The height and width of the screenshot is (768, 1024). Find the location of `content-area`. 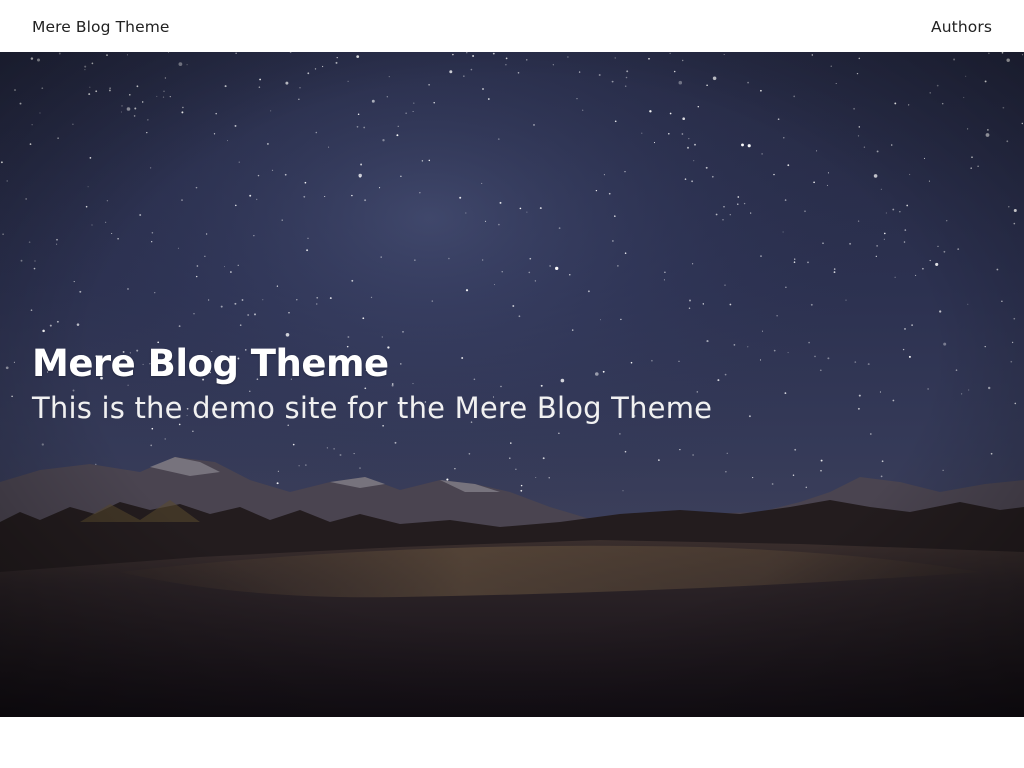

content-area is located at coordinates (512, 742).